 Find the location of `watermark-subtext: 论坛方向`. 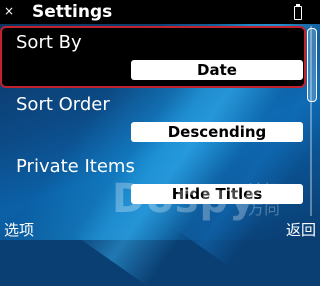

watermark-subtext: 论坛方向 is located at coordinates (264, 199).